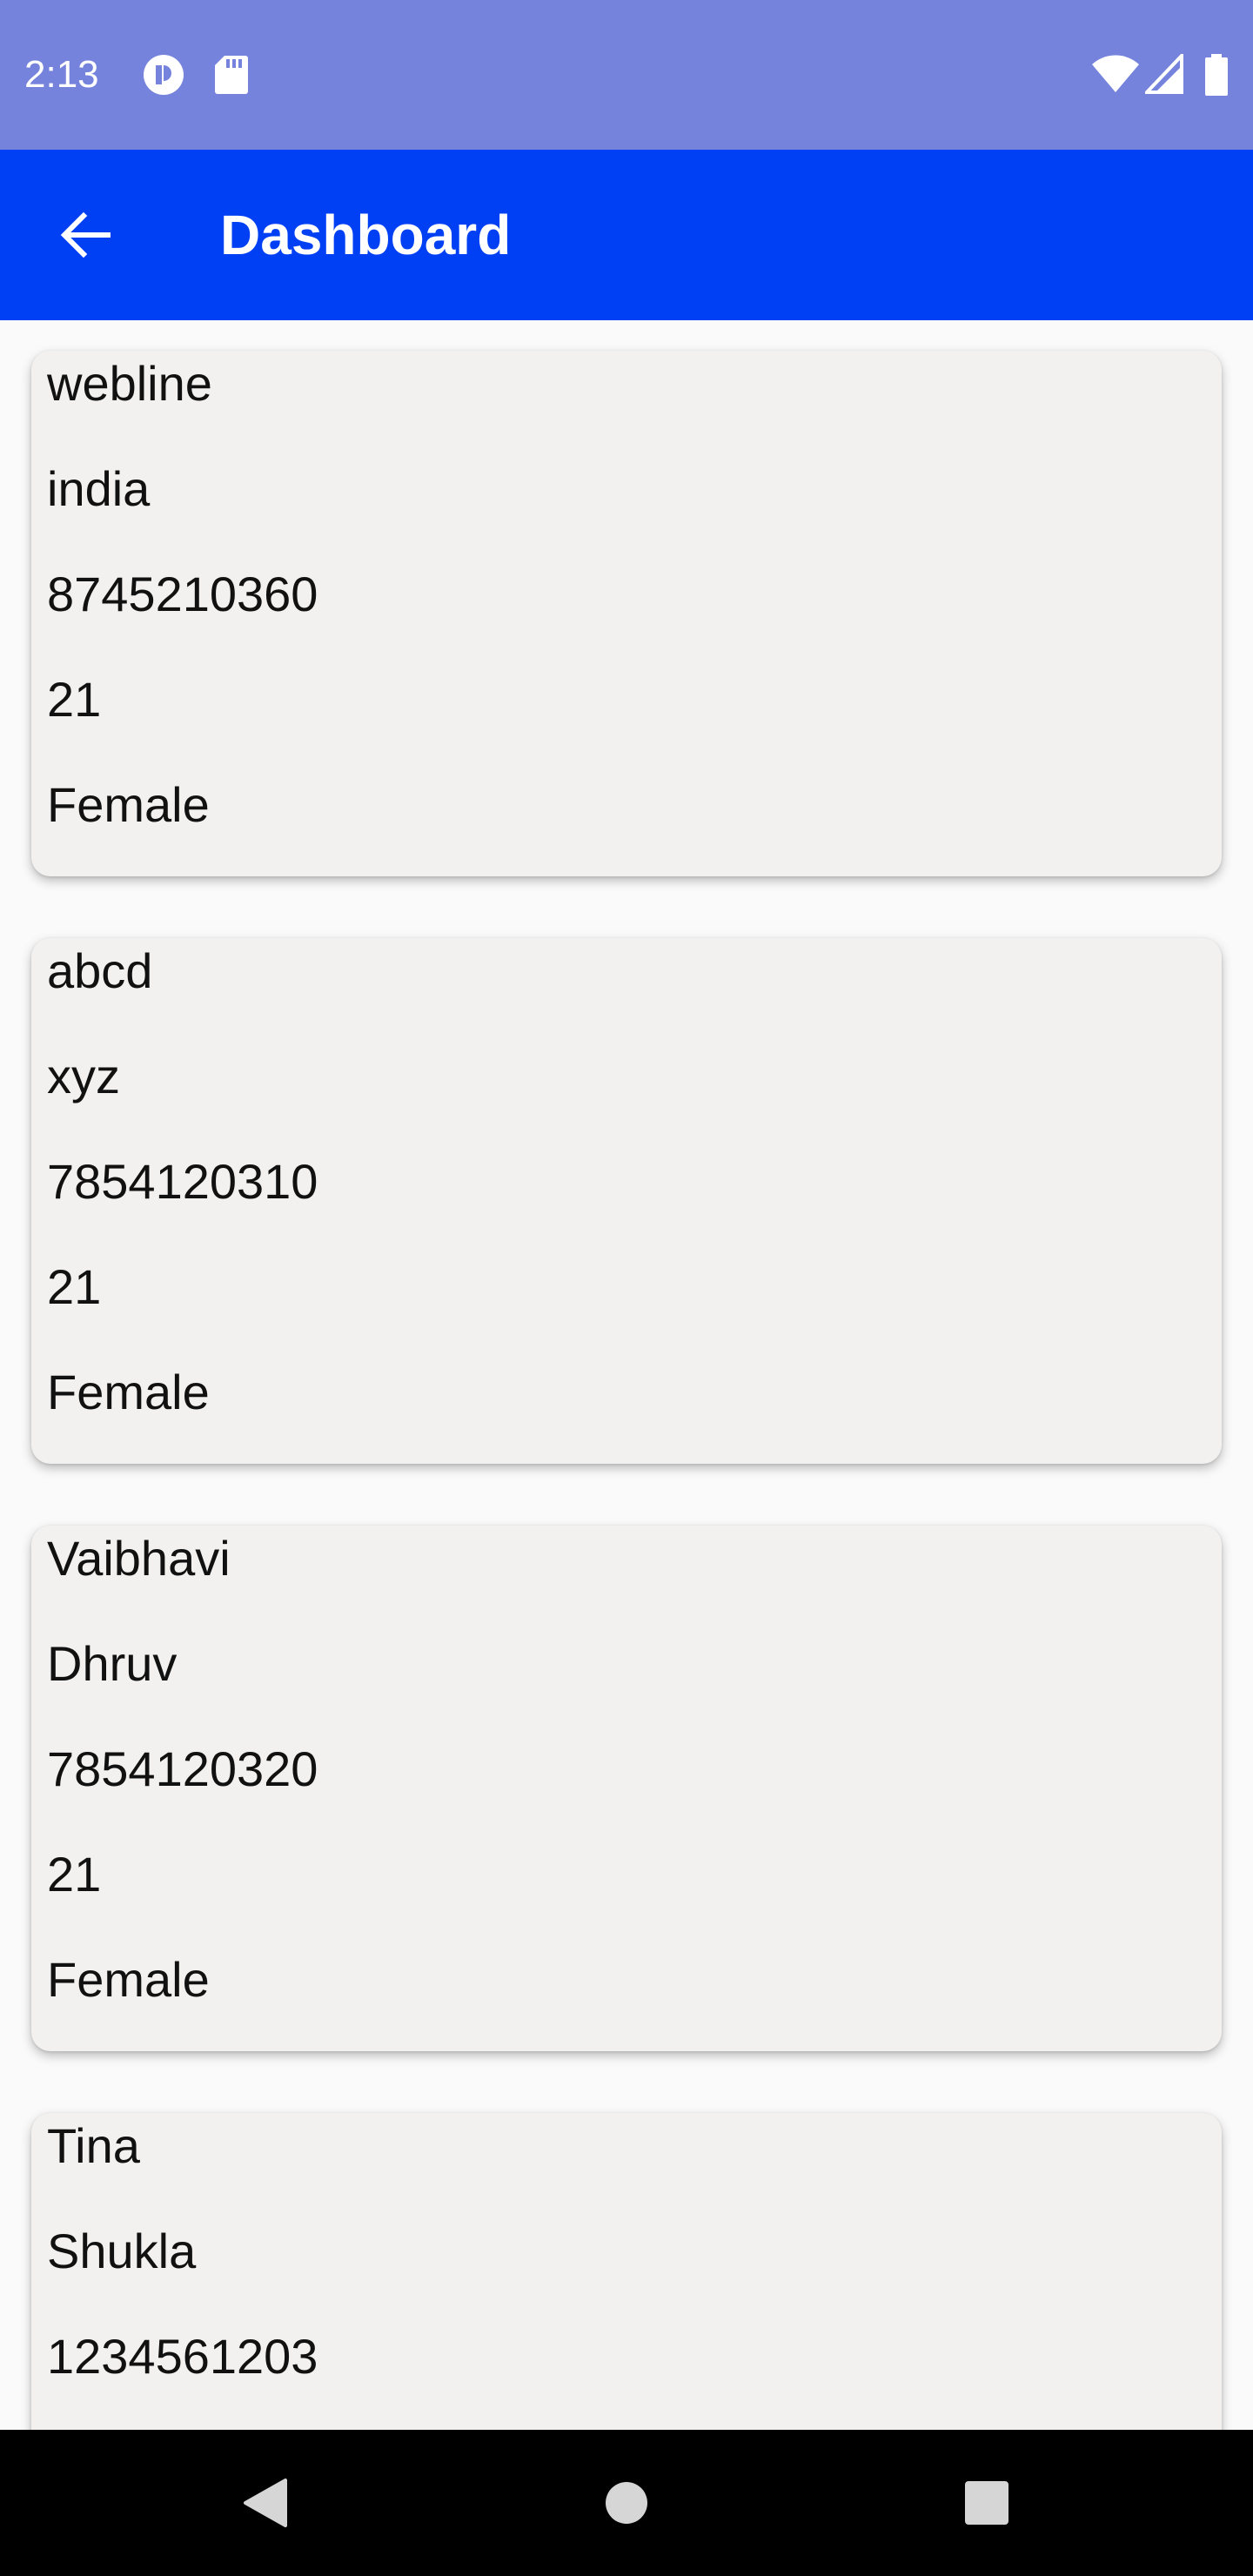 The image size is (1253, 2576). Describe the element at coordinates (1115, 76) in the screenshot. I see `wifi-icon` at that location.